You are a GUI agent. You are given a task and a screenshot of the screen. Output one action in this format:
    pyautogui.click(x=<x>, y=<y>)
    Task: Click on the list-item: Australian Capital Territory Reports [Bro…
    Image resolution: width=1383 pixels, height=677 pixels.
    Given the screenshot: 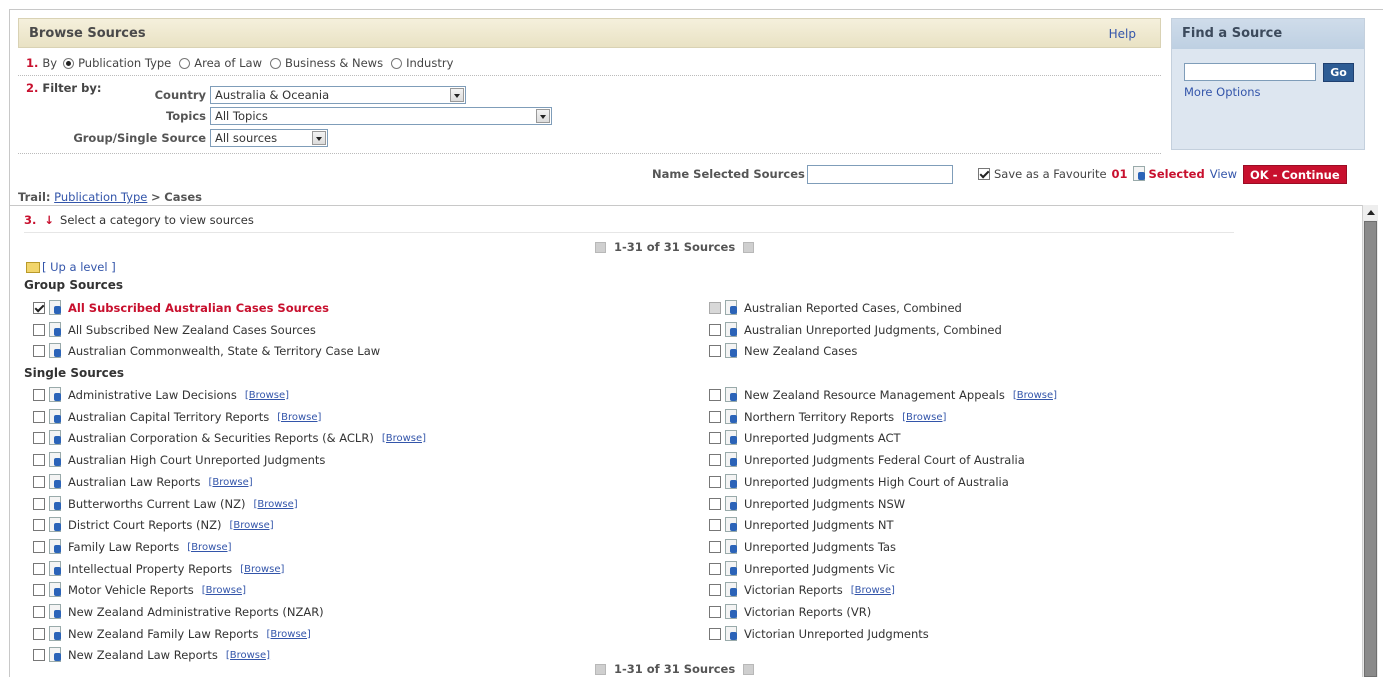 What is the action you would take?
    pyautogui.click(x=177, y=417)
    